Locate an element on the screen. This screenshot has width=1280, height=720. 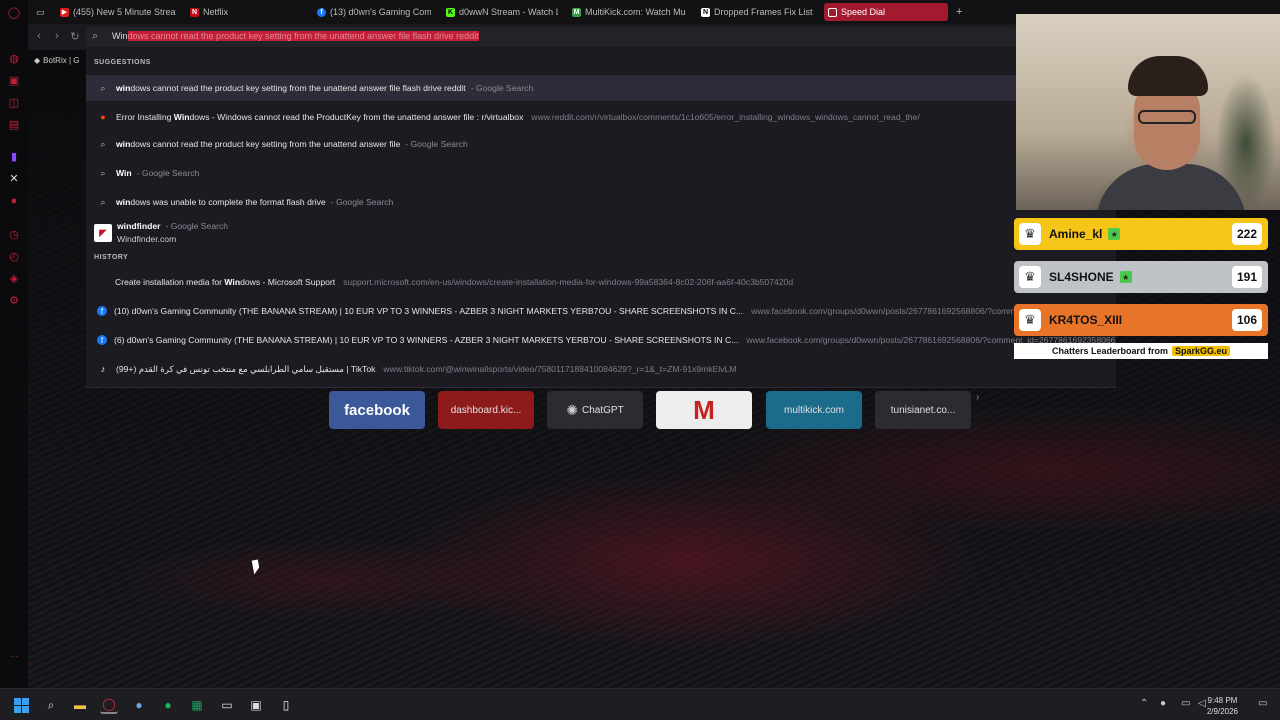
player-icon: ▣ is located at coordinates (14, 81).